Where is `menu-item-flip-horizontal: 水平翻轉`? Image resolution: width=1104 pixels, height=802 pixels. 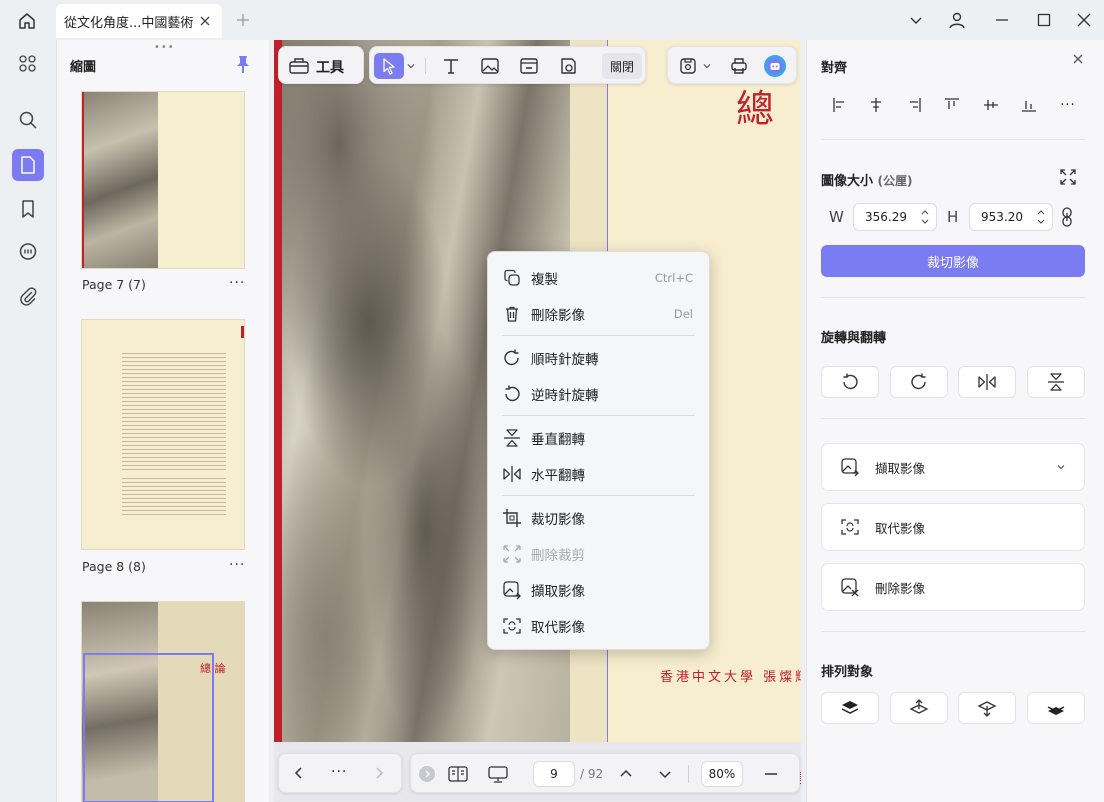
menu-item-flip-horizontal: 水平翻轉 is located at coordinates (598, 474).